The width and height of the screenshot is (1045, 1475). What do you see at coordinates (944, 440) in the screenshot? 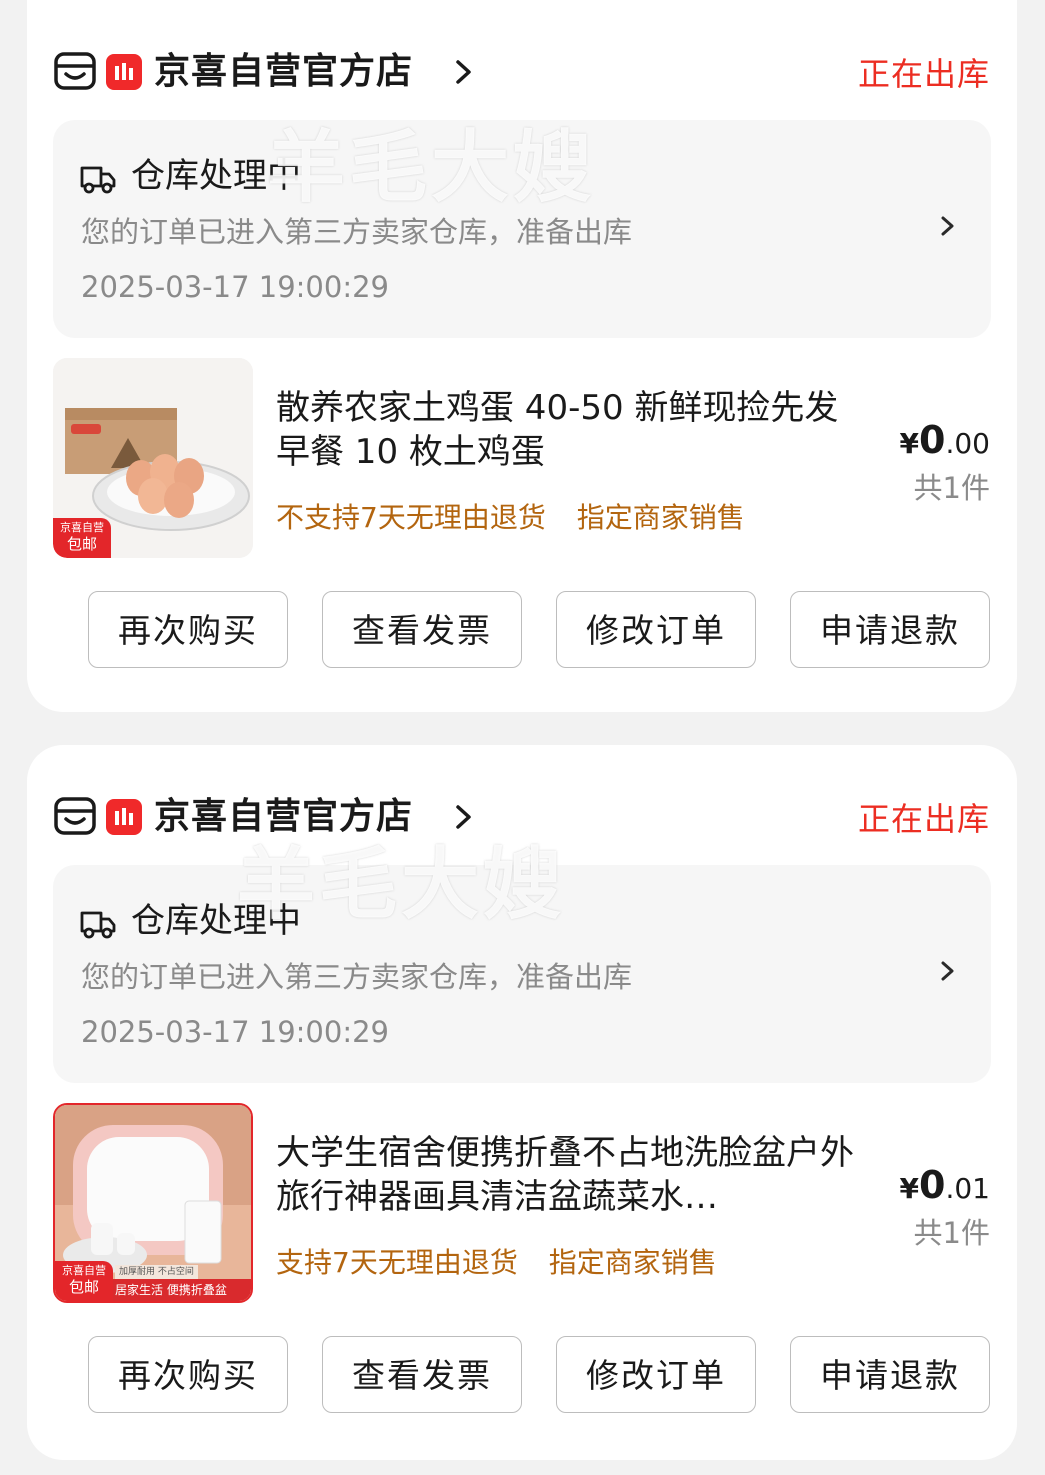
I see `product-price: ¥0.00` at bounding box center [944, 440].